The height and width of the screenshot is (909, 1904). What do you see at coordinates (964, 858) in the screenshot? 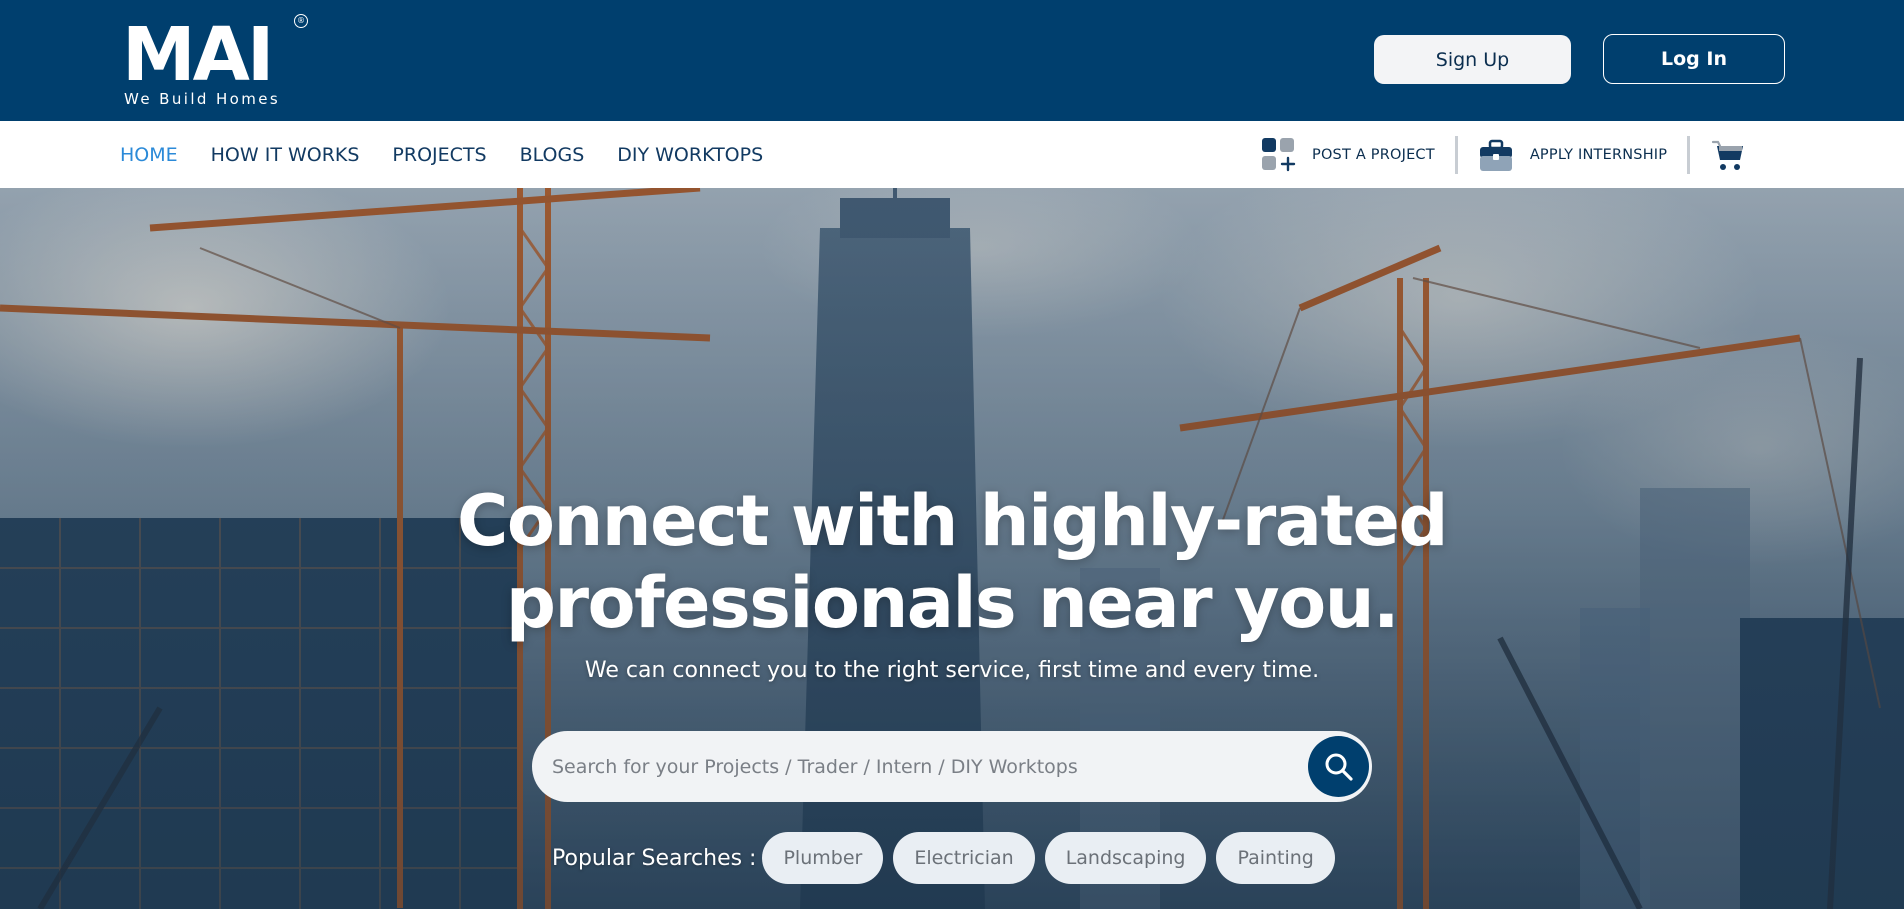
I see `popular-chip-electrician: Electrician` at bounding box center [964, 858].